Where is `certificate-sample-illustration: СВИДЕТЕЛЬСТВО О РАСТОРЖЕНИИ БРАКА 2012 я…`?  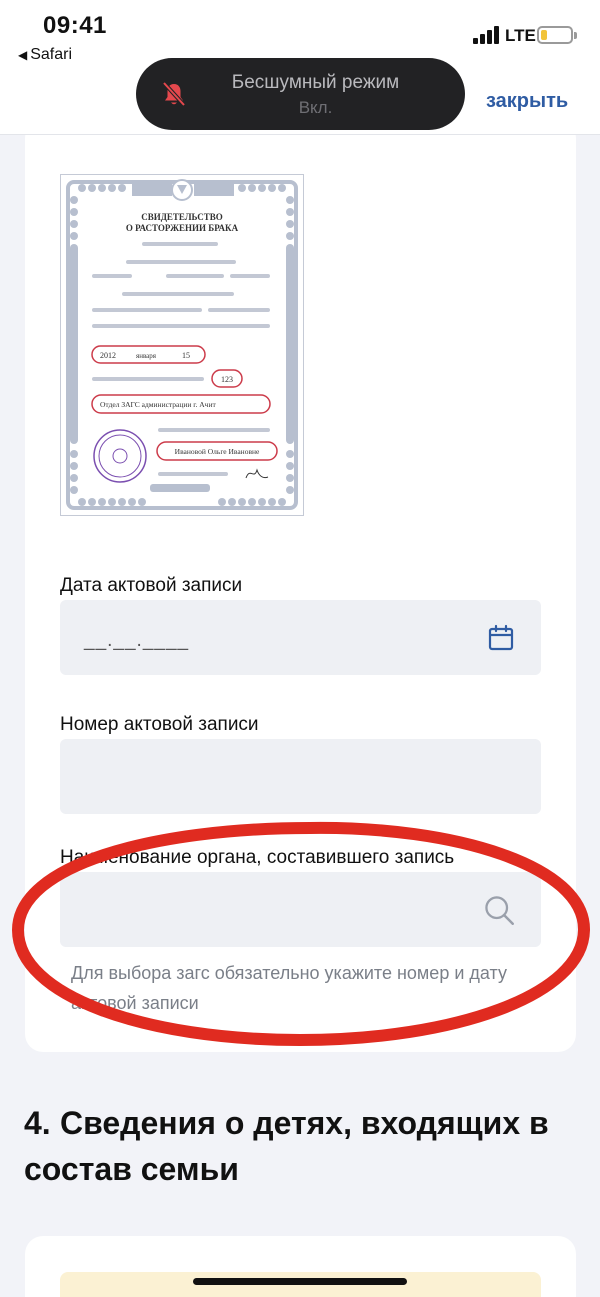
certificate-sample-illustration: СВИДЕТЕЛЬСТВО О РАСТОРЖЕНИИ БРАКА 2012 я… is located at coordinates (182, 345).